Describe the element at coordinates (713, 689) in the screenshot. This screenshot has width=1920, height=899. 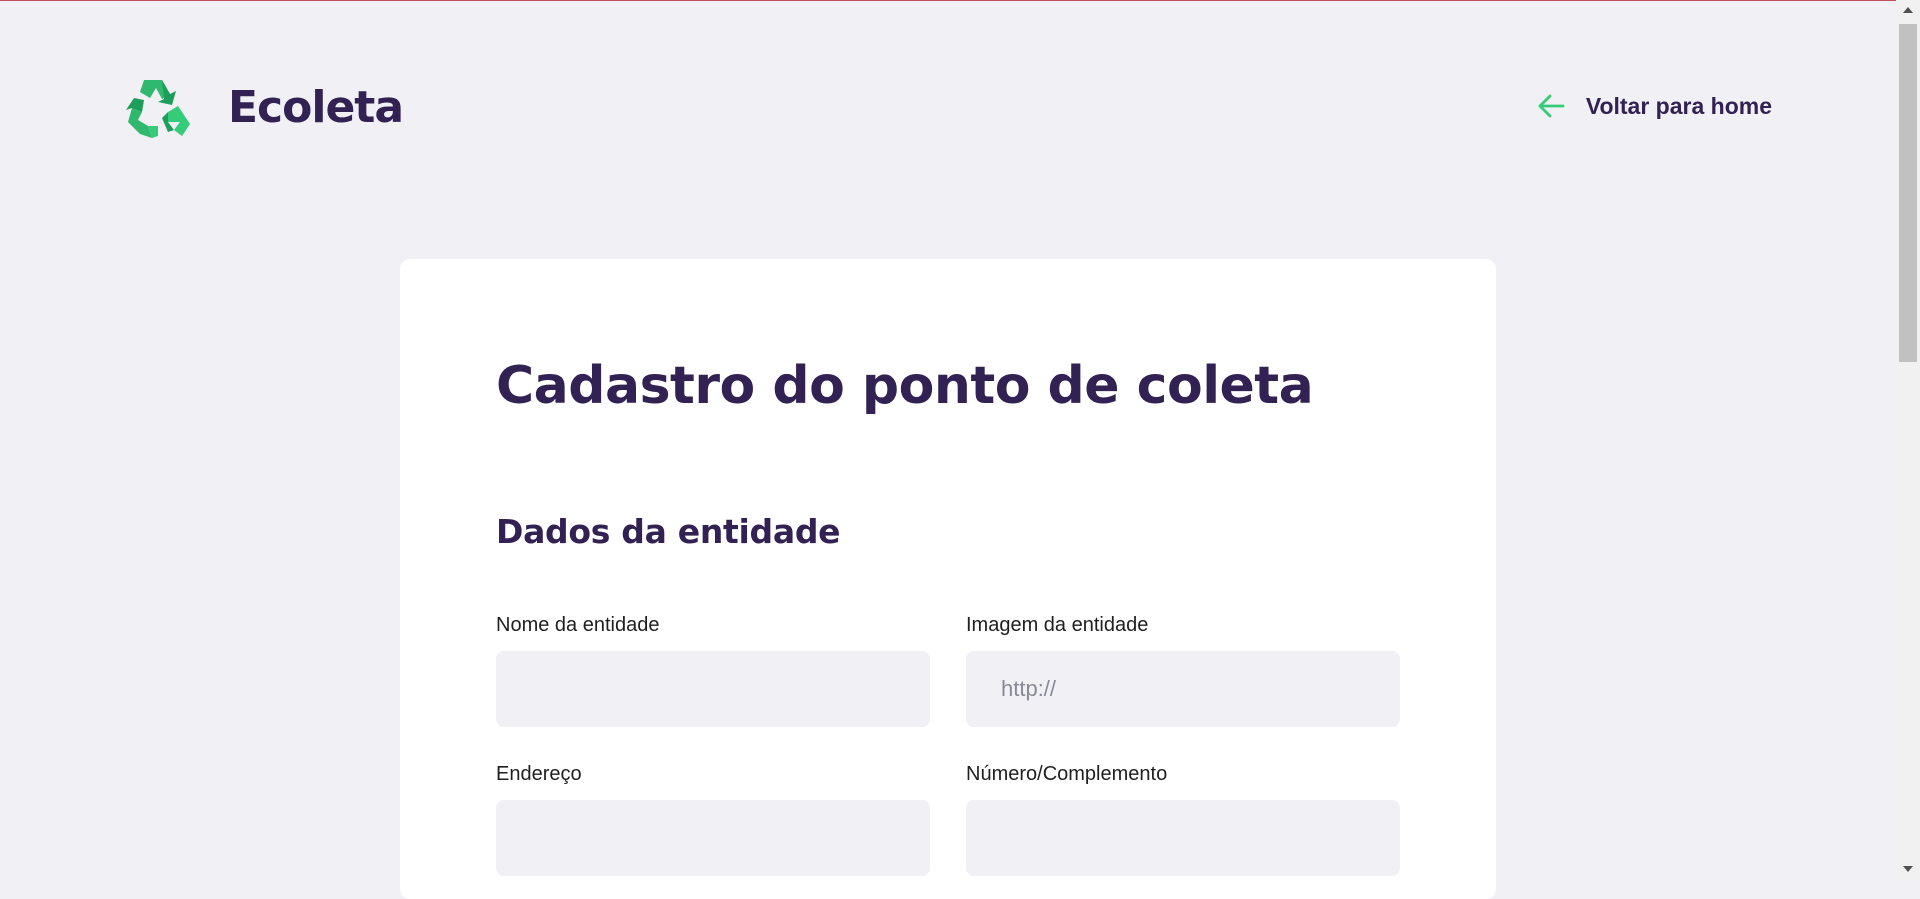
I see `entity-name-input` at that location.